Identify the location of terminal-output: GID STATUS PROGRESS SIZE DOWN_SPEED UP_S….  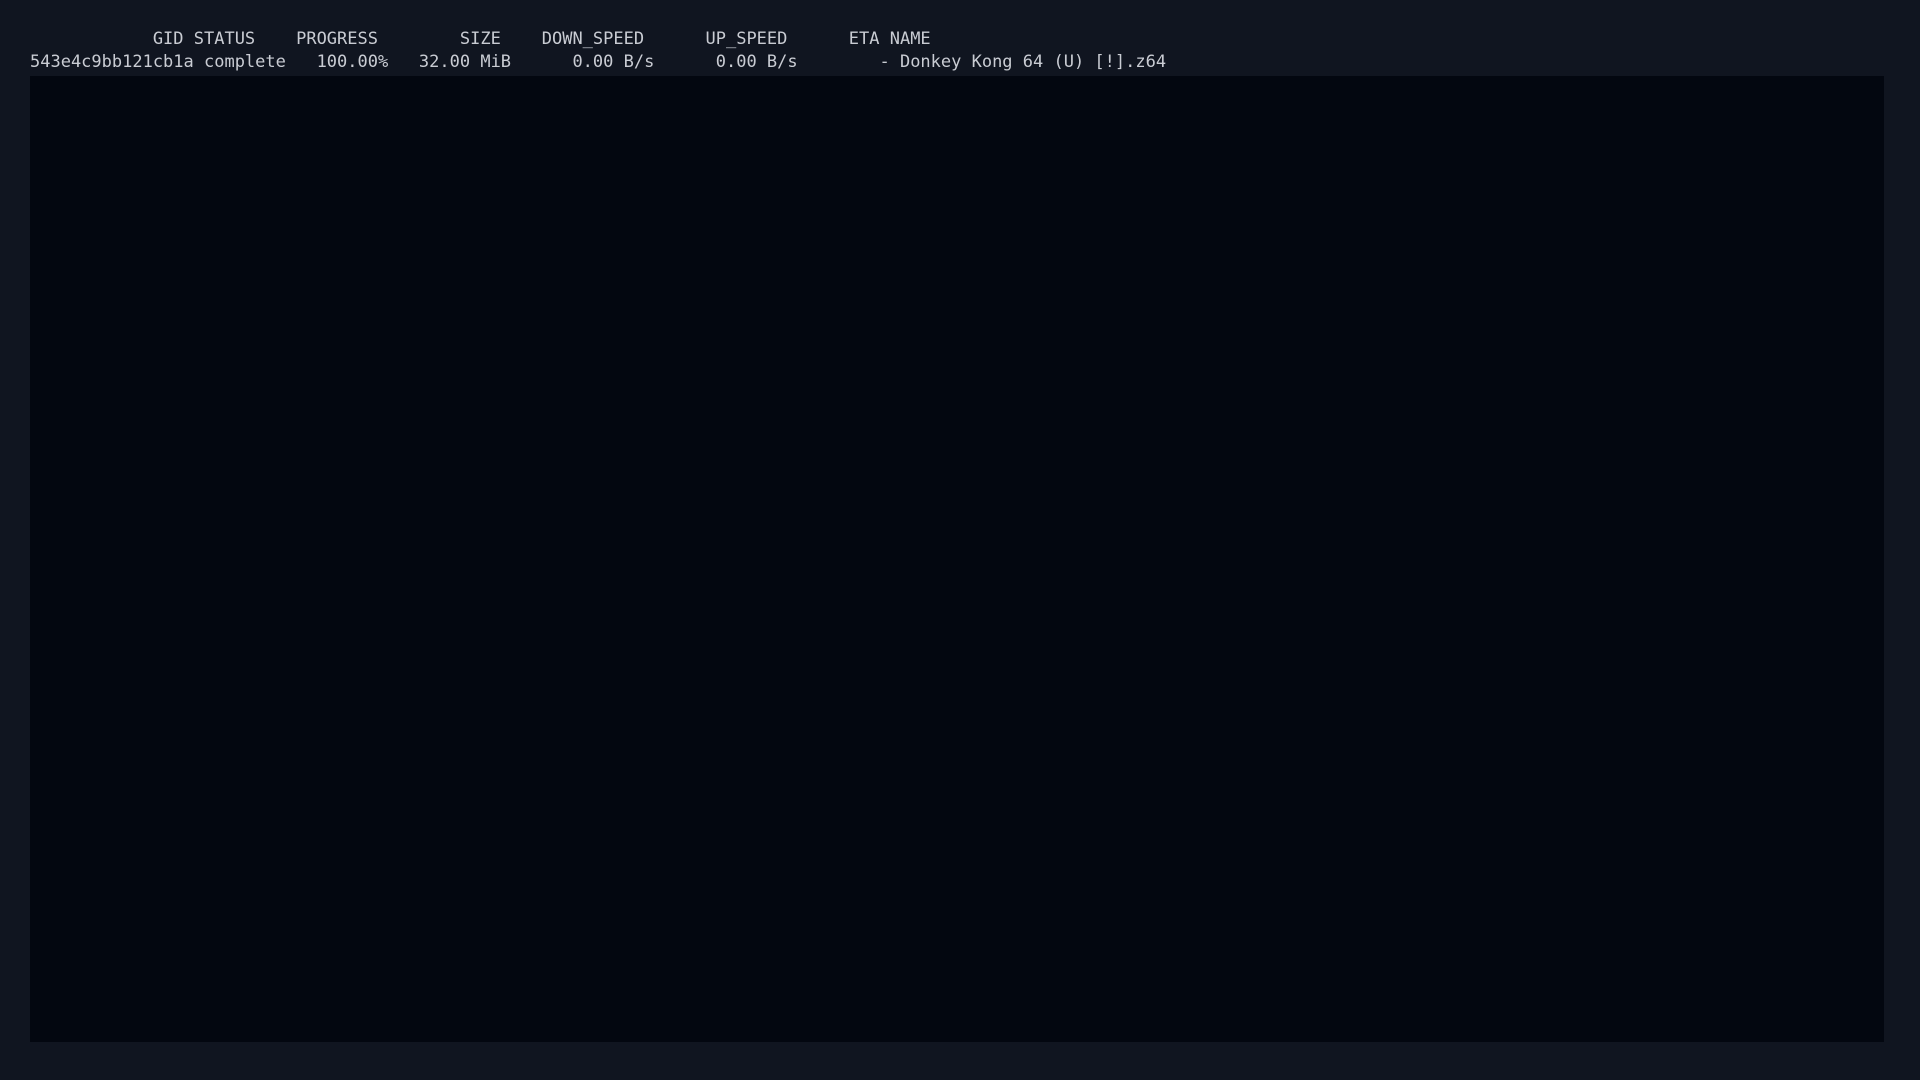
(598, 51).